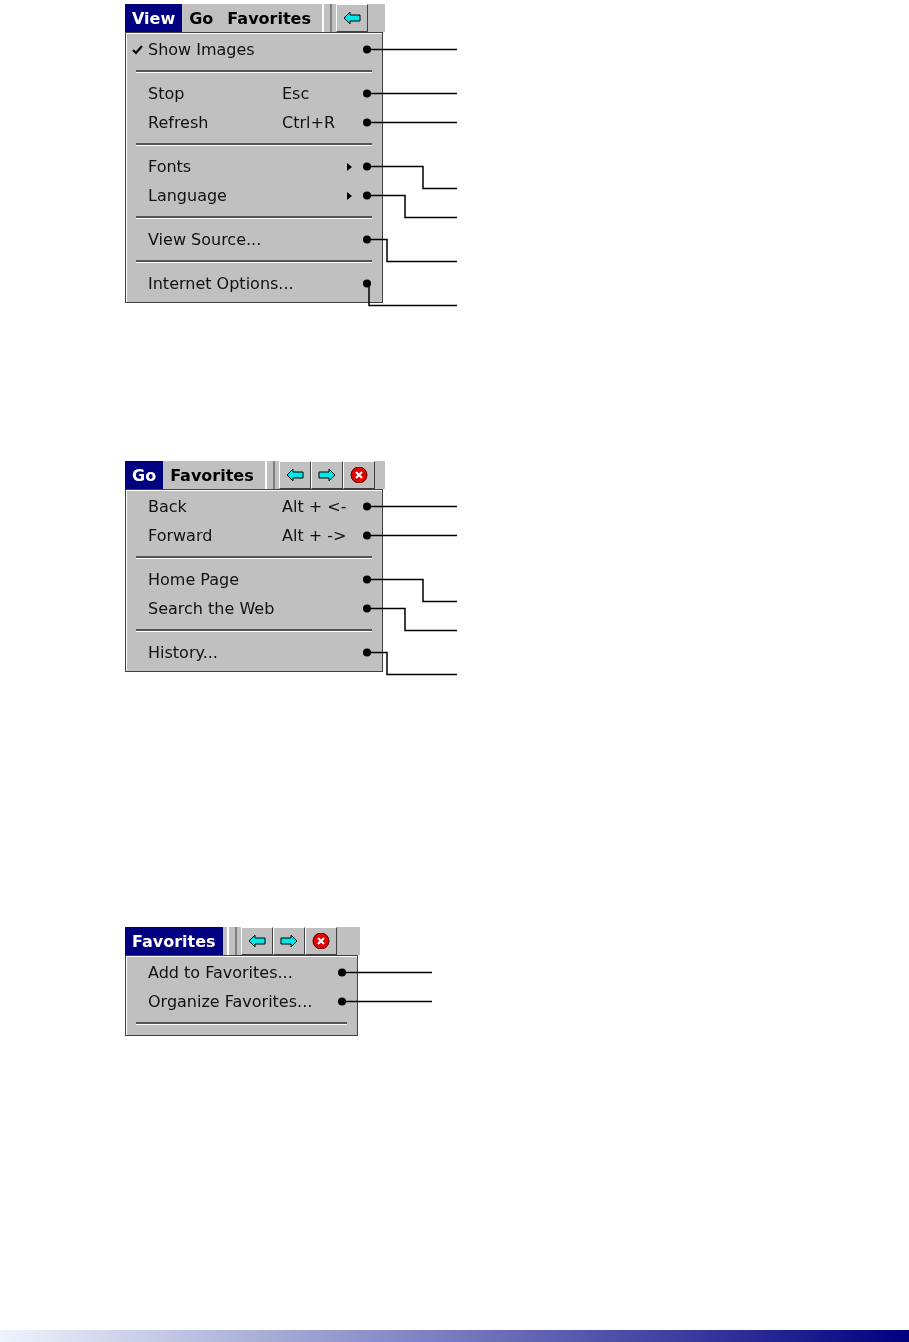  Describe the element at coordinates (315, 506) in the screenshot. I see `shortcut-text: Alt + <-` at that location.